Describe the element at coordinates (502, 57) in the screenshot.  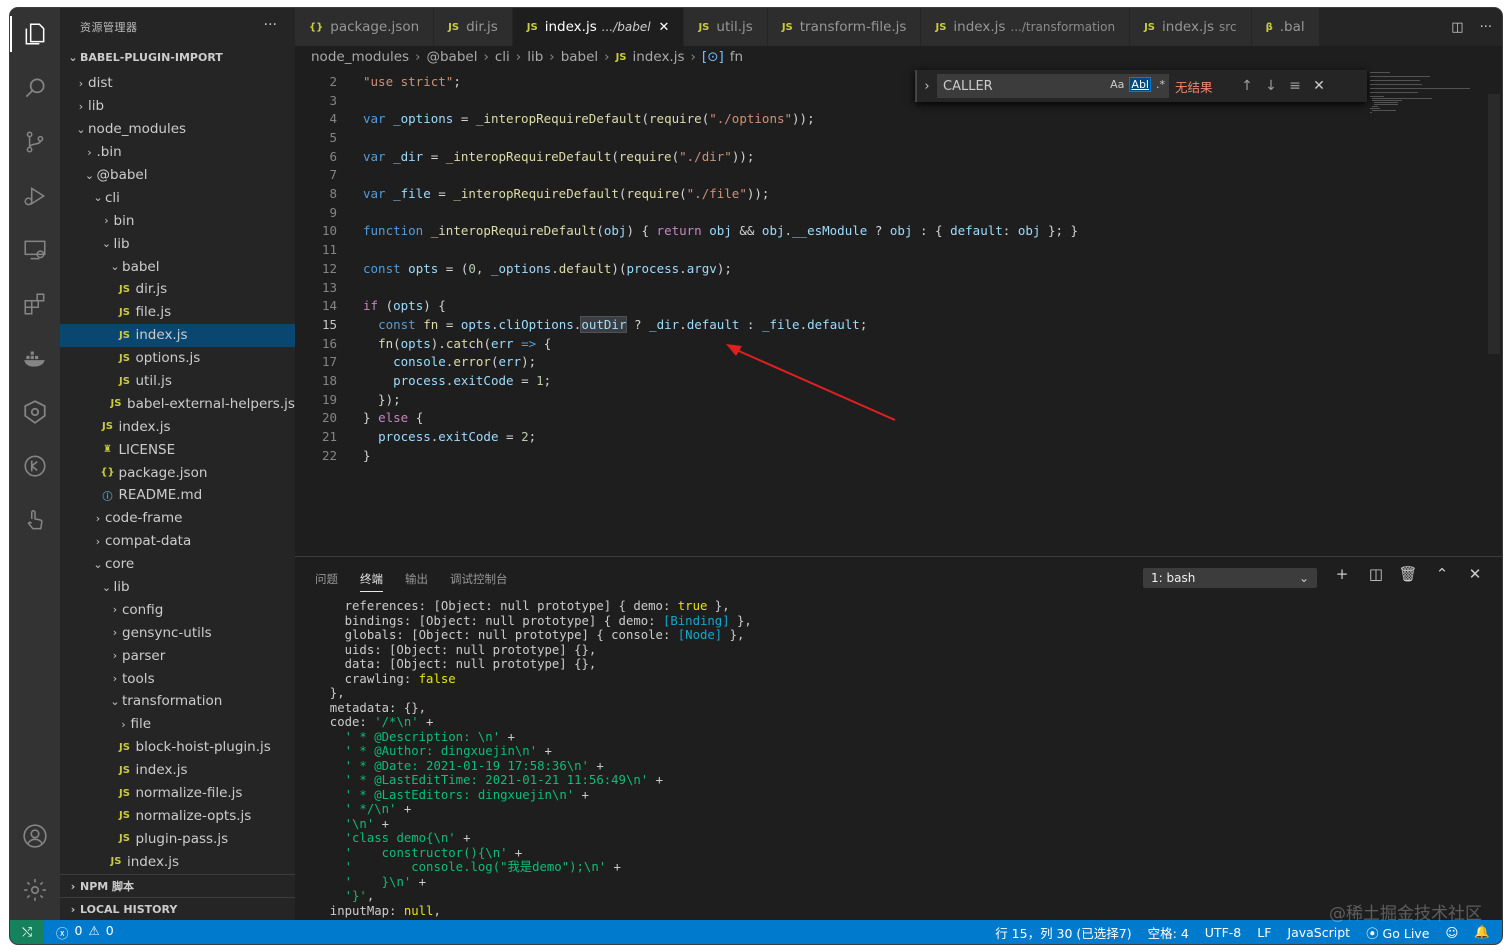
I see `breadcrumb-item: cli` at that location.